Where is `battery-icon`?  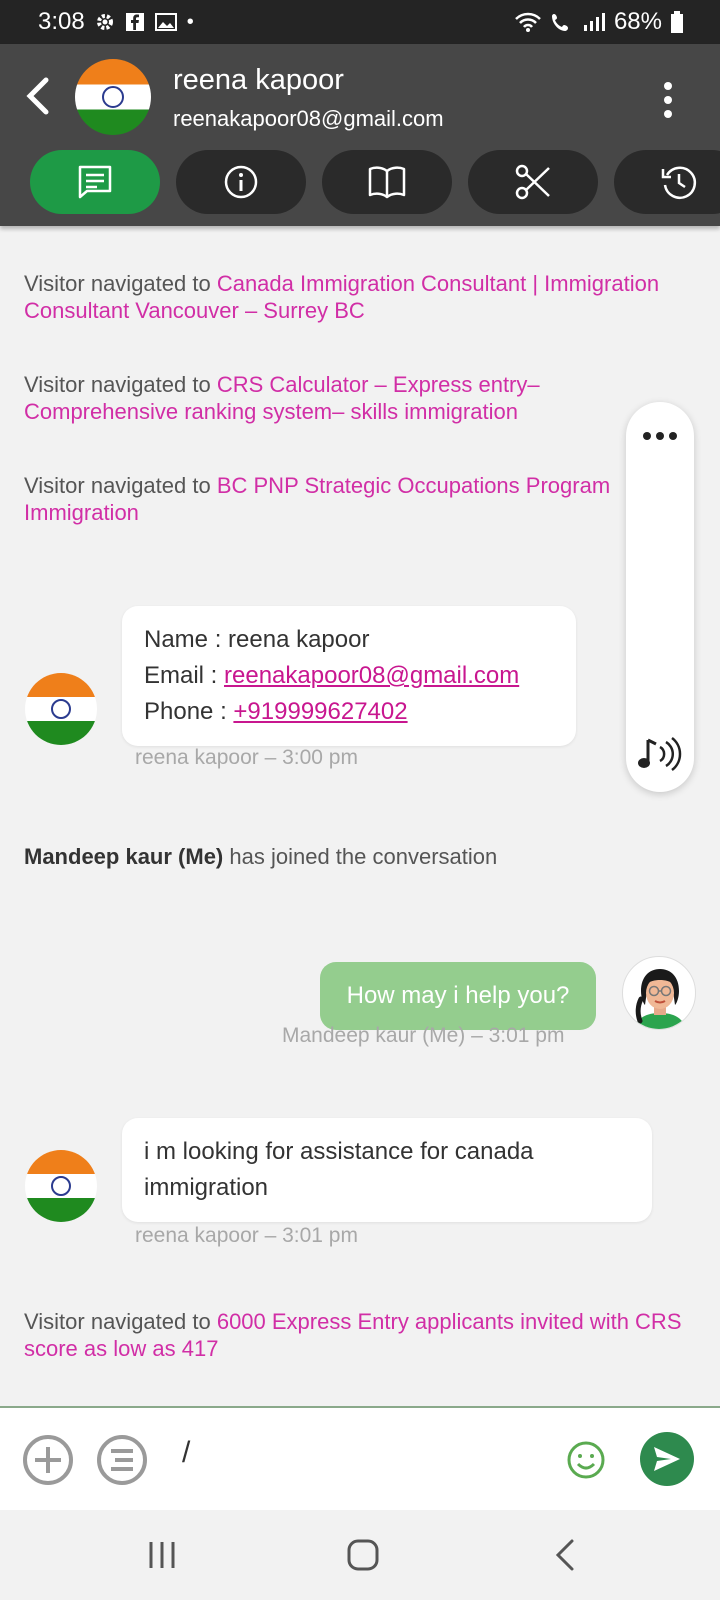
battery-icon is located at coordinates (677, 22).